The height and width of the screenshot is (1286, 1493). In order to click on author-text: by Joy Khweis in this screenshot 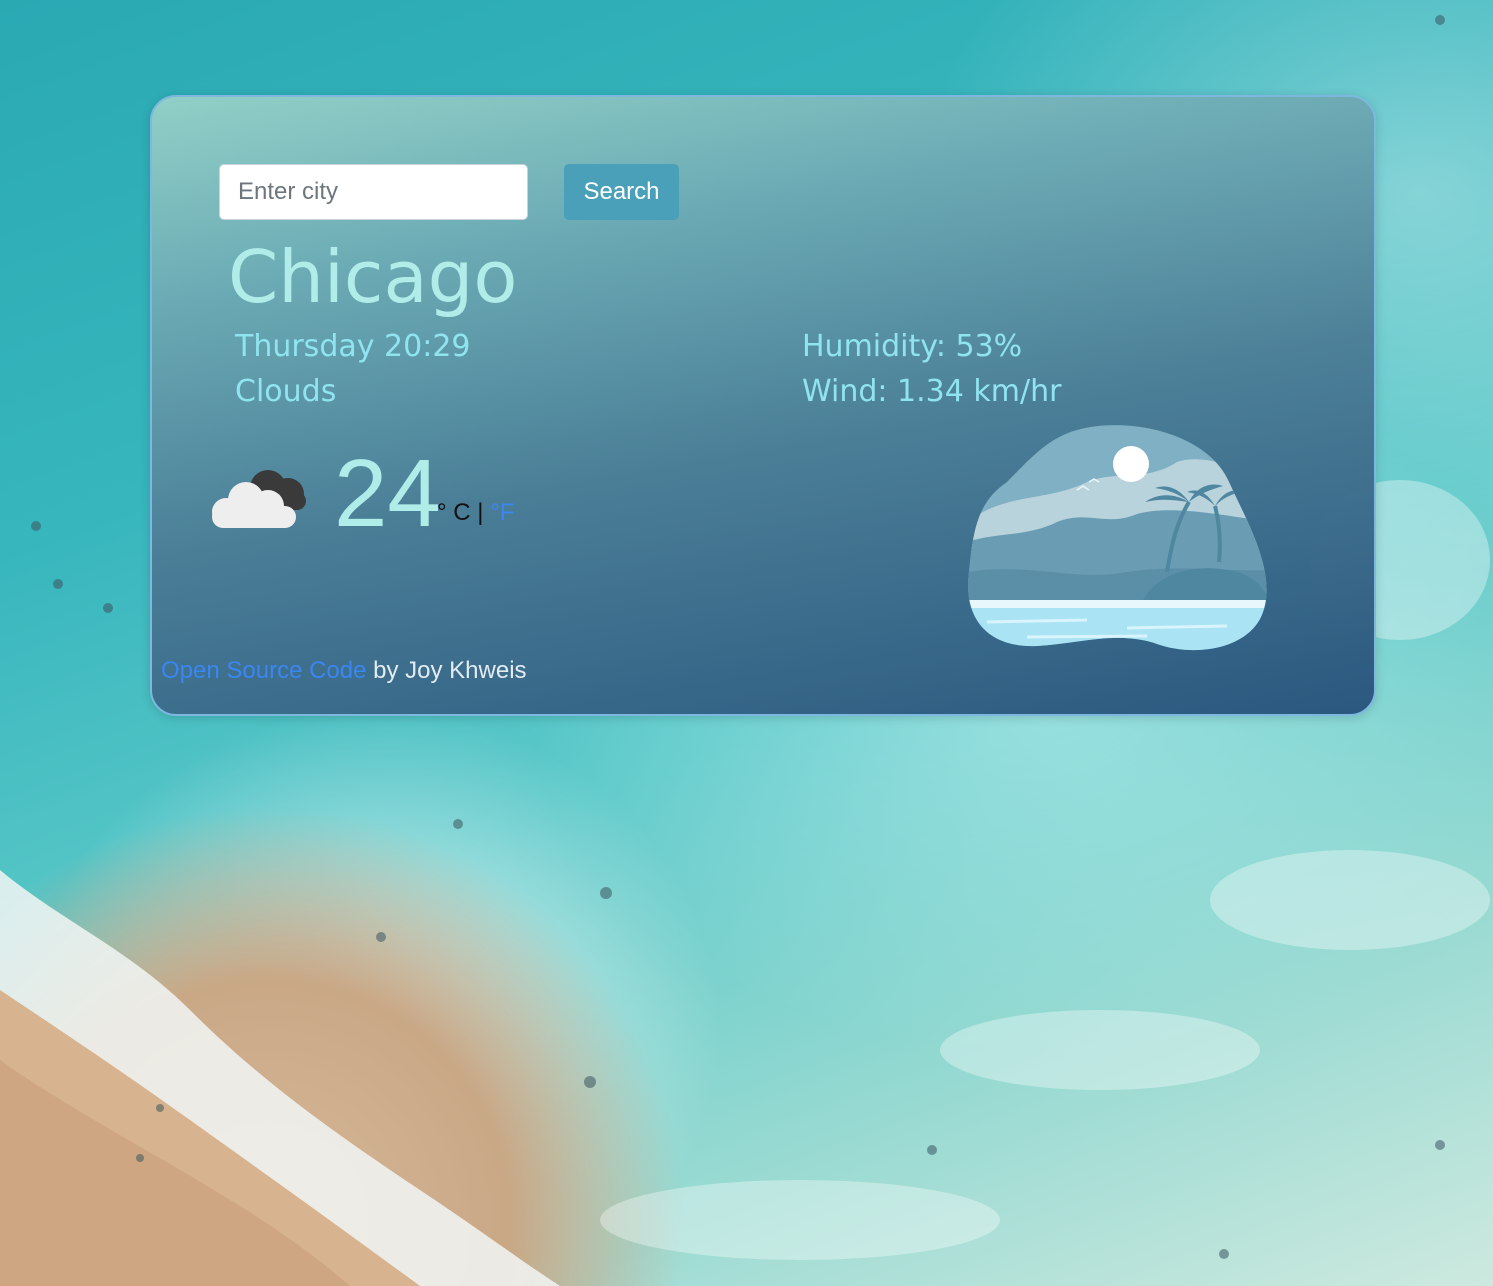, I will do `click(446, 670)`.